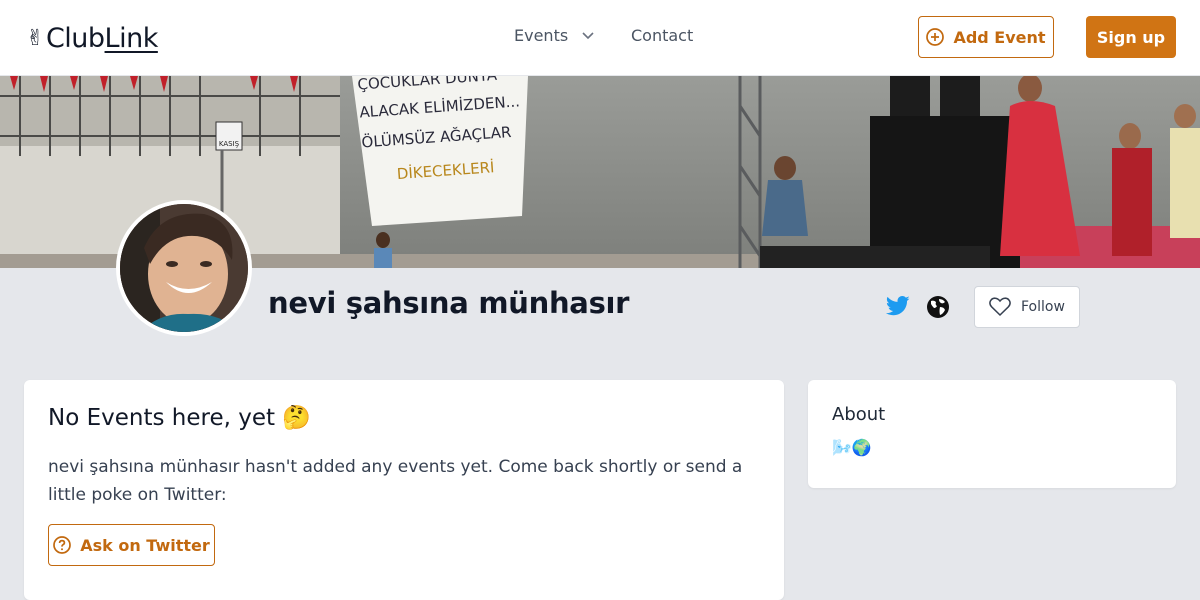 This screenshot has height=600, width=1200. What do you see at coordinates (541, 35) in the screenshot?
I see `nav-events-label: Events` at bounding box center [541, 35].